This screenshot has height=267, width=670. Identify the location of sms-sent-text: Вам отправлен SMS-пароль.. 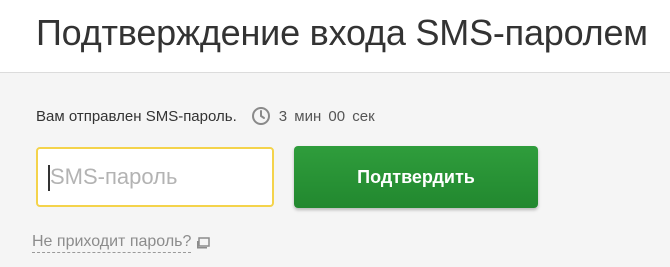
(136, 116).